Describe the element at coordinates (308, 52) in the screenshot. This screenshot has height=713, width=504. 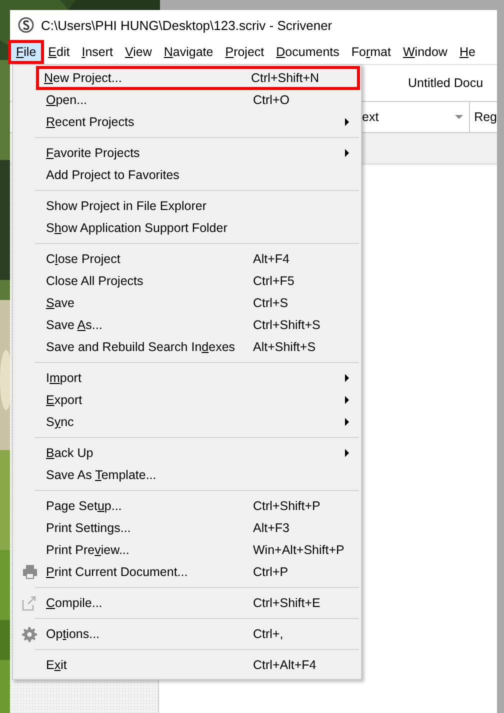
I see `menu-item: Documents` at that location.